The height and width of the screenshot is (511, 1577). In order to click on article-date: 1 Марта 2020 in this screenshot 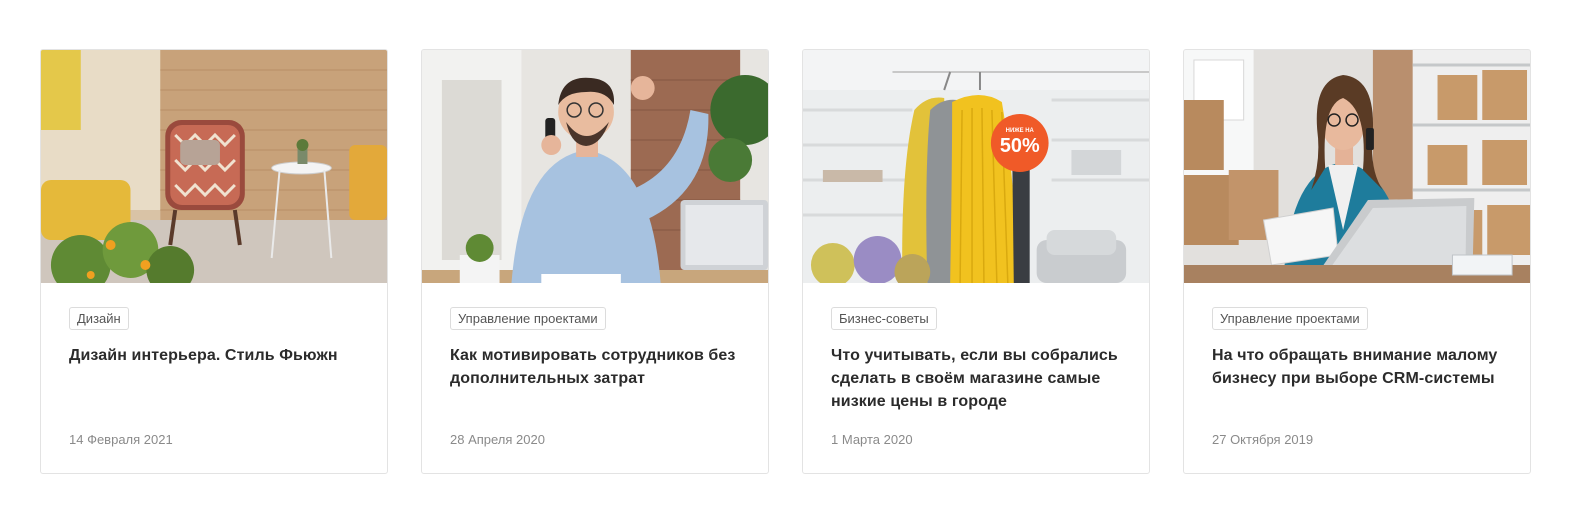, I will do `click(872, 439)`.